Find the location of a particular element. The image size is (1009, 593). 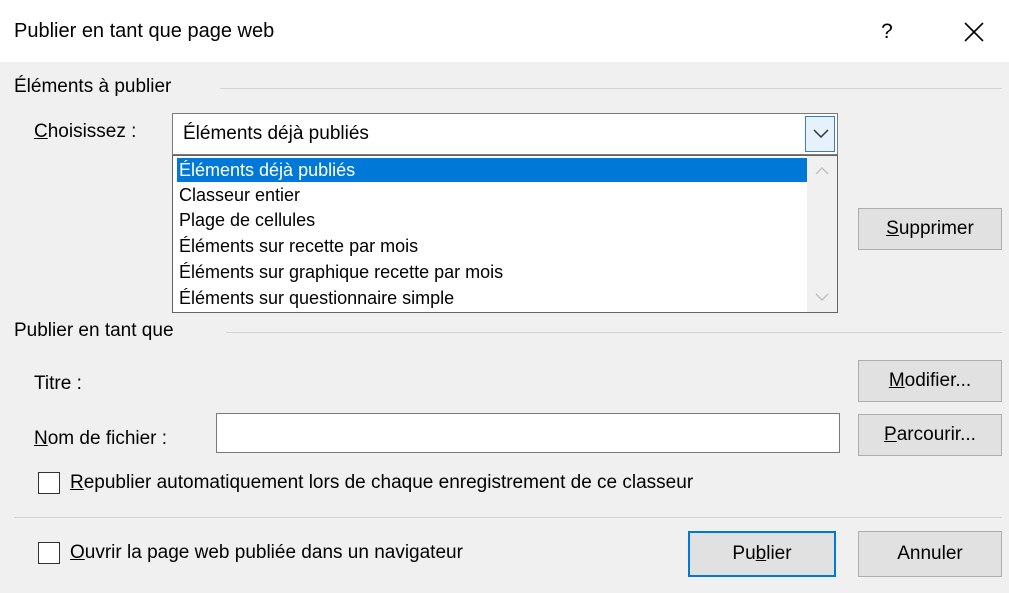

chevron-down-icon is located at coordinates (821, 134).